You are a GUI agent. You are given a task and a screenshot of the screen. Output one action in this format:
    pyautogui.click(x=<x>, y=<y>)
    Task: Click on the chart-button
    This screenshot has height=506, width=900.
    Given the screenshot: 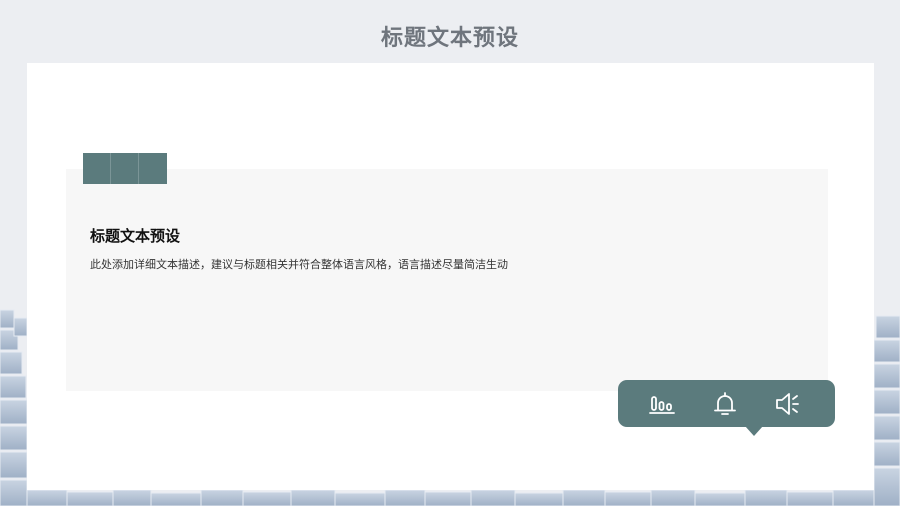 What is the action you would take?
    pyautogui.click(x=662, y=404)
    